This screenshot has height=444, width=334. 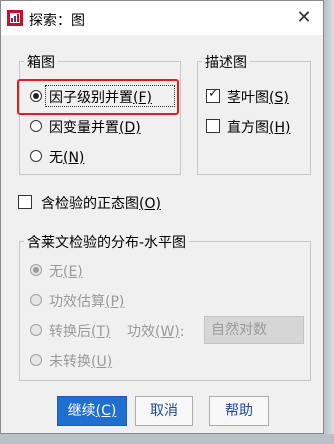 What do you see at coordinates (226, 62) in the screenshot?
I see `descriptive-legend: 描述图` at bounding box center [226, 62].